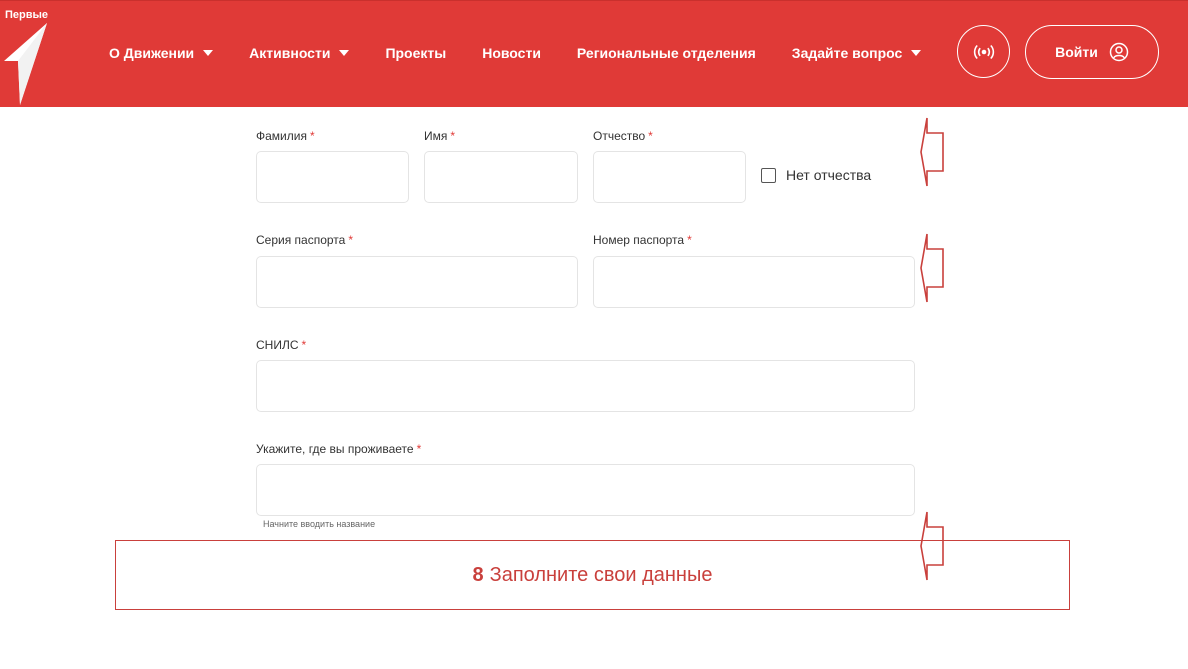 This screenshot has width=1188, height=669. Describe the element at coordinates (27, 15) in the screenshot. I see `logo-text: Первые` at that location.